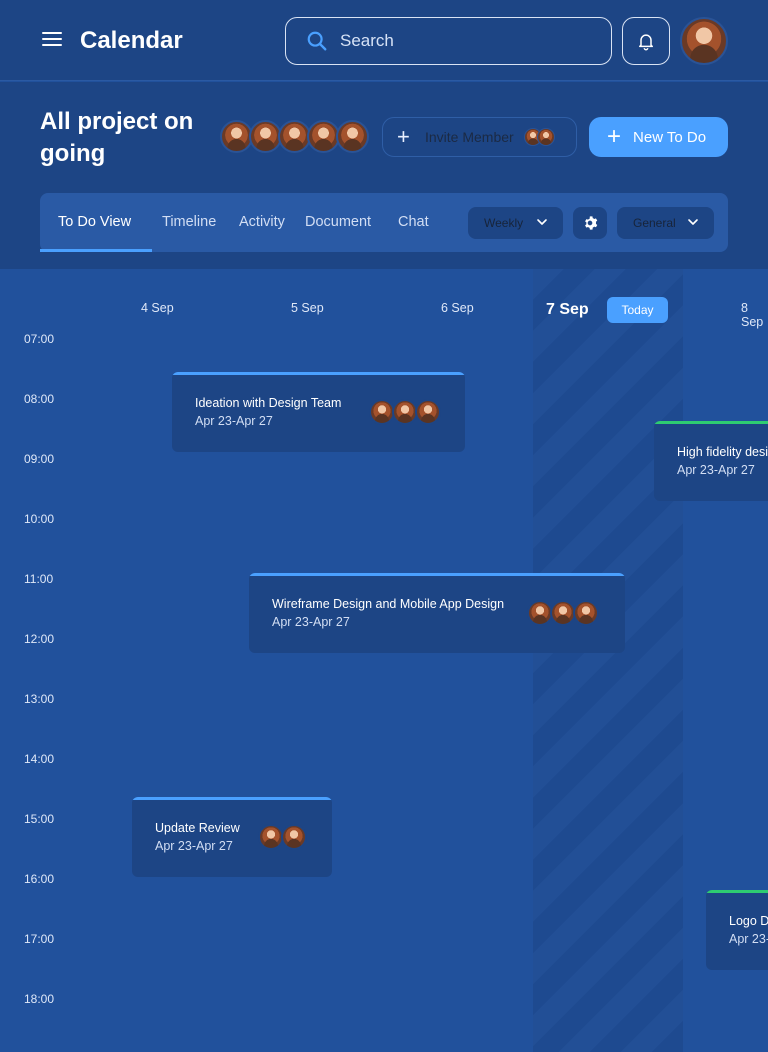 The height and width of the screenshot is (1052, 768). What do you see at coordinates (197, 828) in the screenshot?
I see `event-title: Update Review` at bounding box center [197, 828].